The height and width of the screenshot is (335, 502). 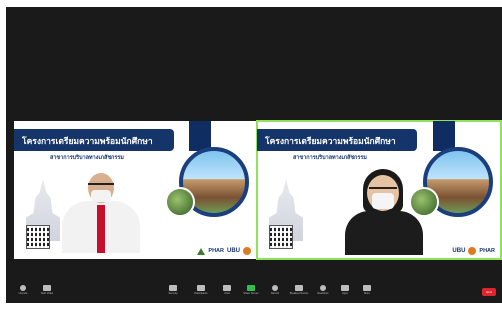 I want to click on chat-icon, so click(x=227, y=288).